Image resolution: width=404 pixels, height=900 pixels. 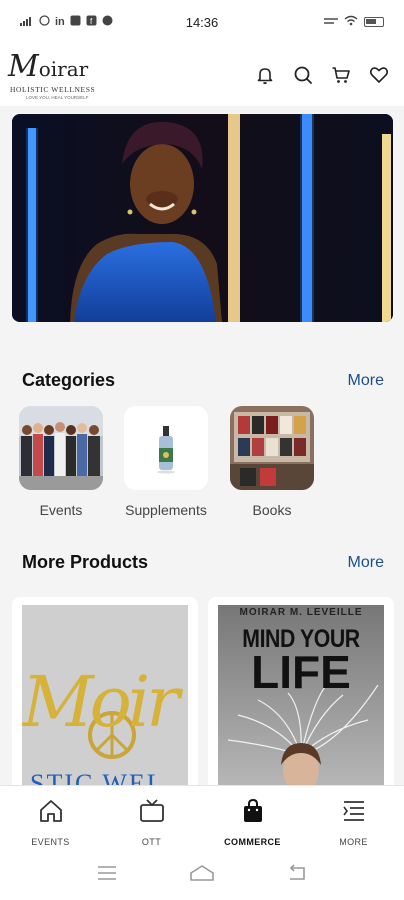 I want to click on mail-icon, so click(x=107, y=22).